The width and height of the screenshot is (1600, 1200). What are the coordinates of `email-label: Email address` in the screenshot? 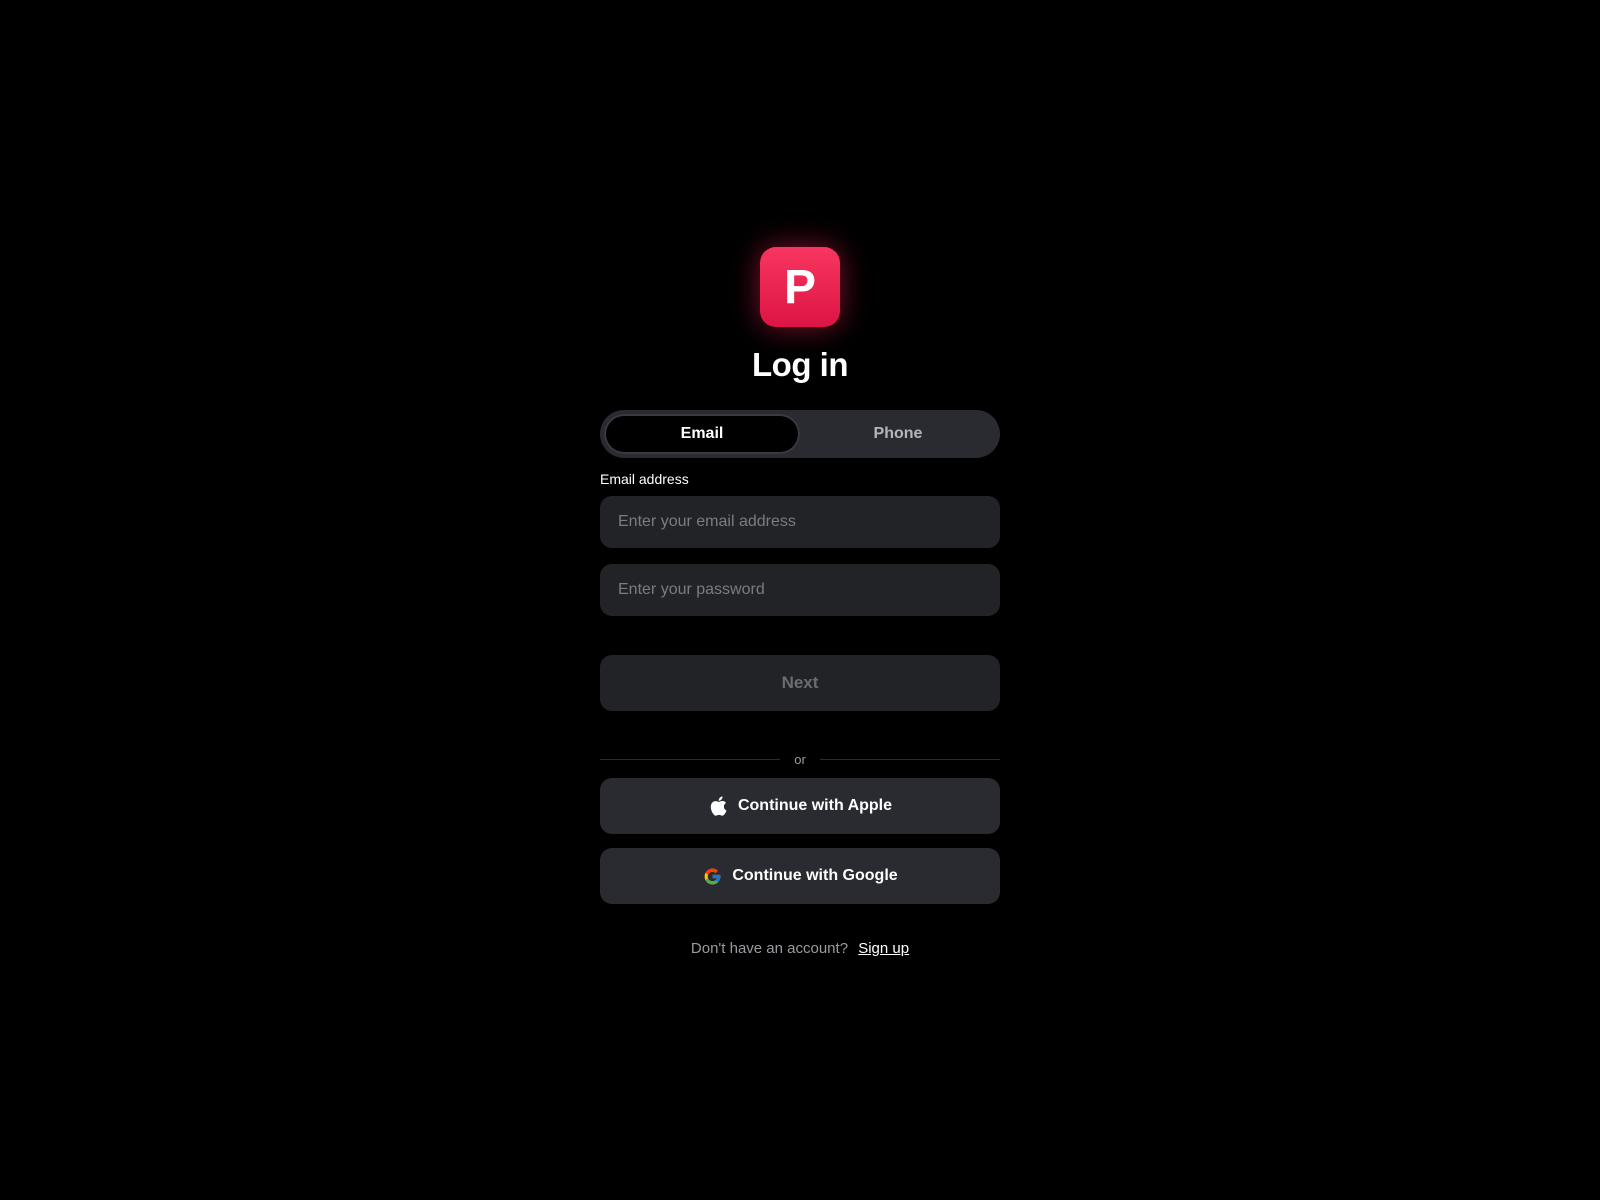 It's located at (644, 479).